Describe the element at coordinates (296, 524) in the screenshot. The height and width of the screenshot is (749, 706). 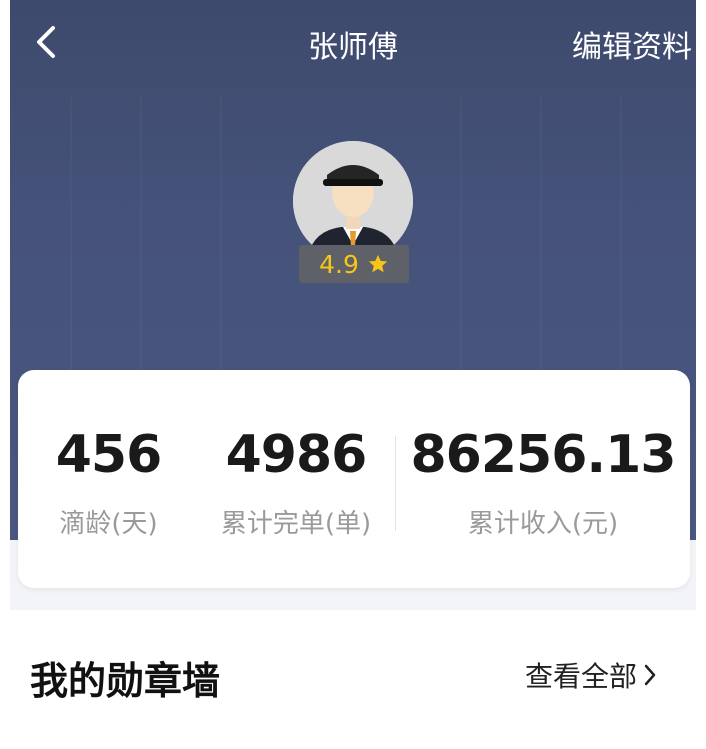
I see `stat-label: 累计完单(单)` at that location.